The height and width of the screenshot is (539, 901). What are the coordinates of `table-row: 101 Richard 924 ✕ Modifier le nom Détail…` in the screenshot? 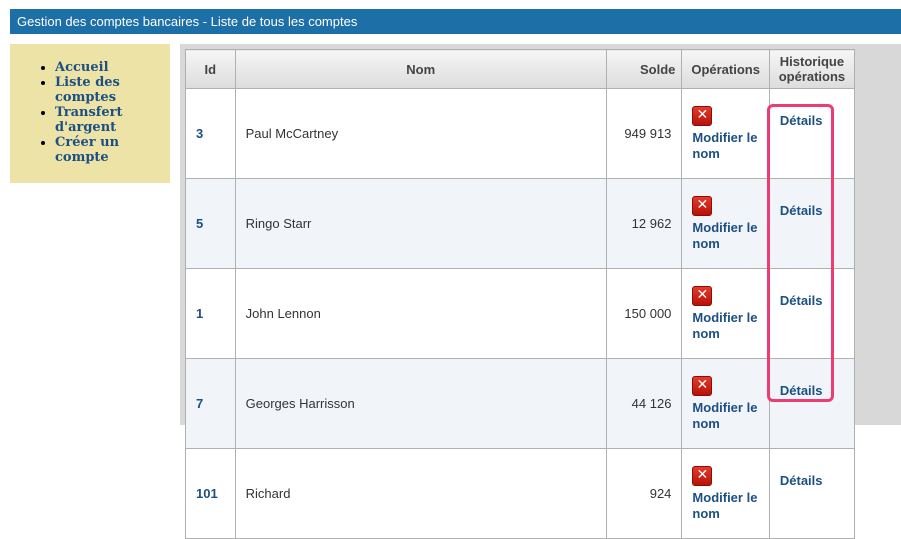 It's located at (520, 493).